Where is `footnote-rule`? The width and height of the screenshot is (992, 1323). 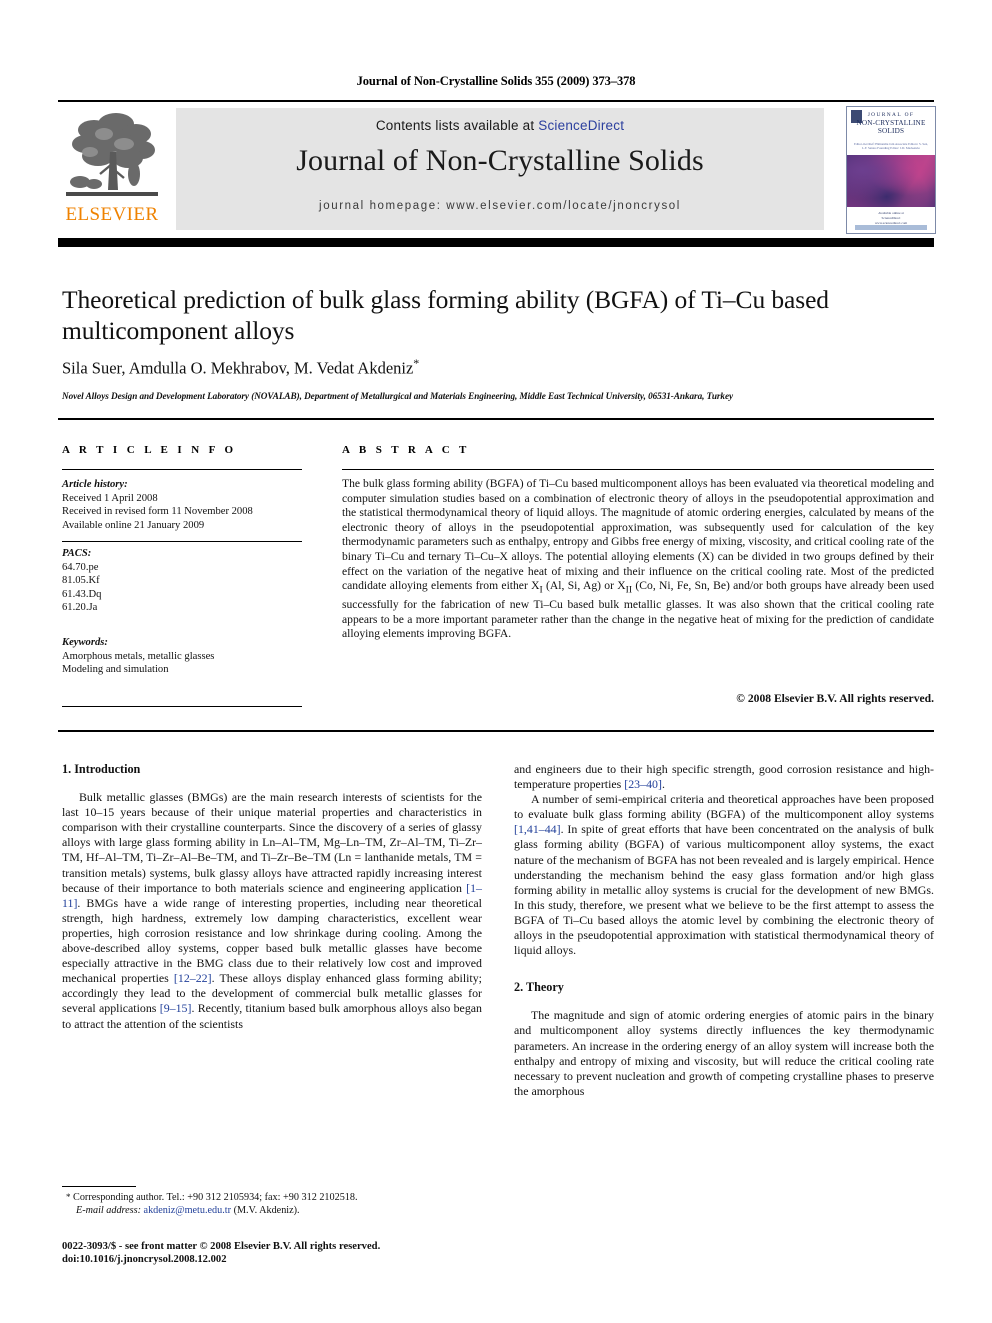
footnote-rule is located at coordinates (99, 1187).